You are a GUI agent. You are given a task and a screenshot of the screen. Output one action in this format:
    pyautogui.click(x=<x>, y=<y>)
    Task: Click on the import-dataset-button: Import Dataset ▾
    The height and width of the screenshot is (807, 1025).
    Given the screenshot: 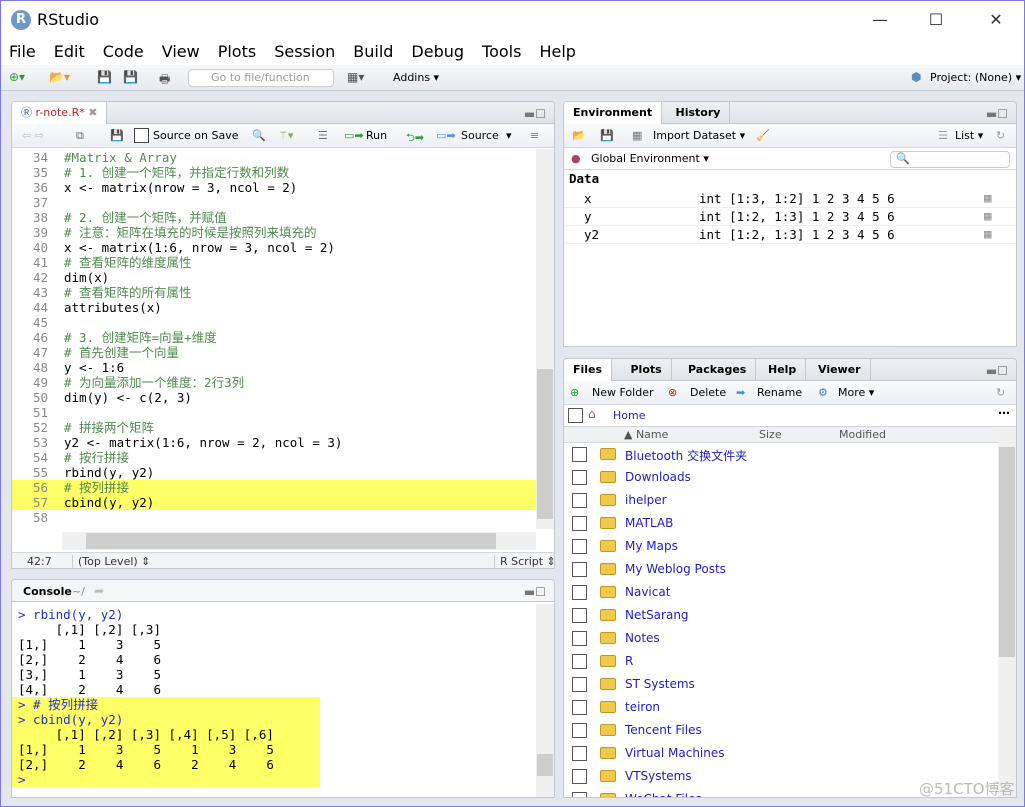 What is the action you would take?
    pyautogui.click(x=699, y=135)
    